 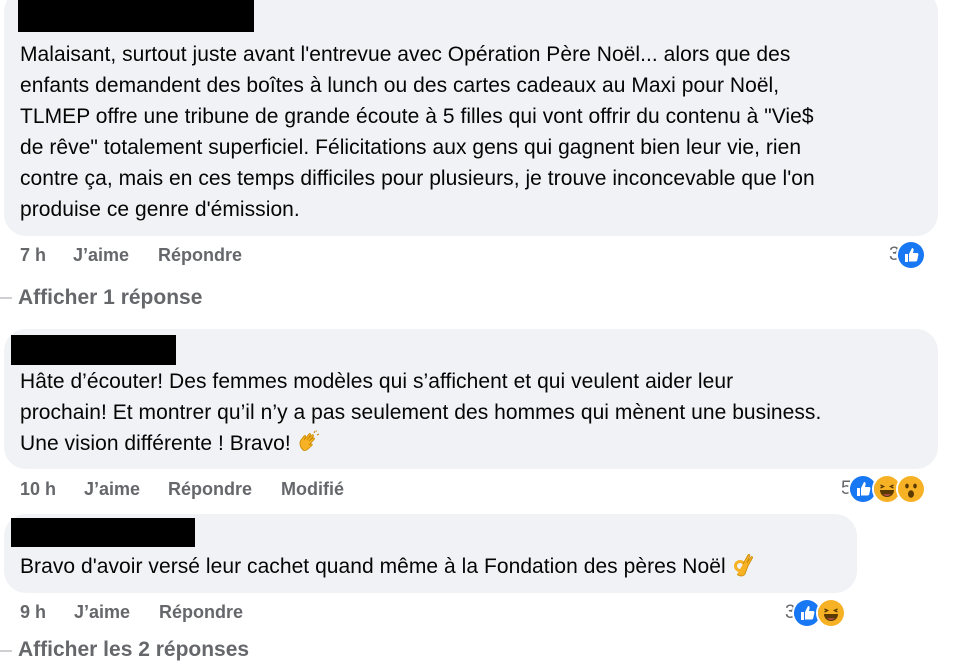 I want to click on ok-hand-emoji, so click(x=743, y=569).